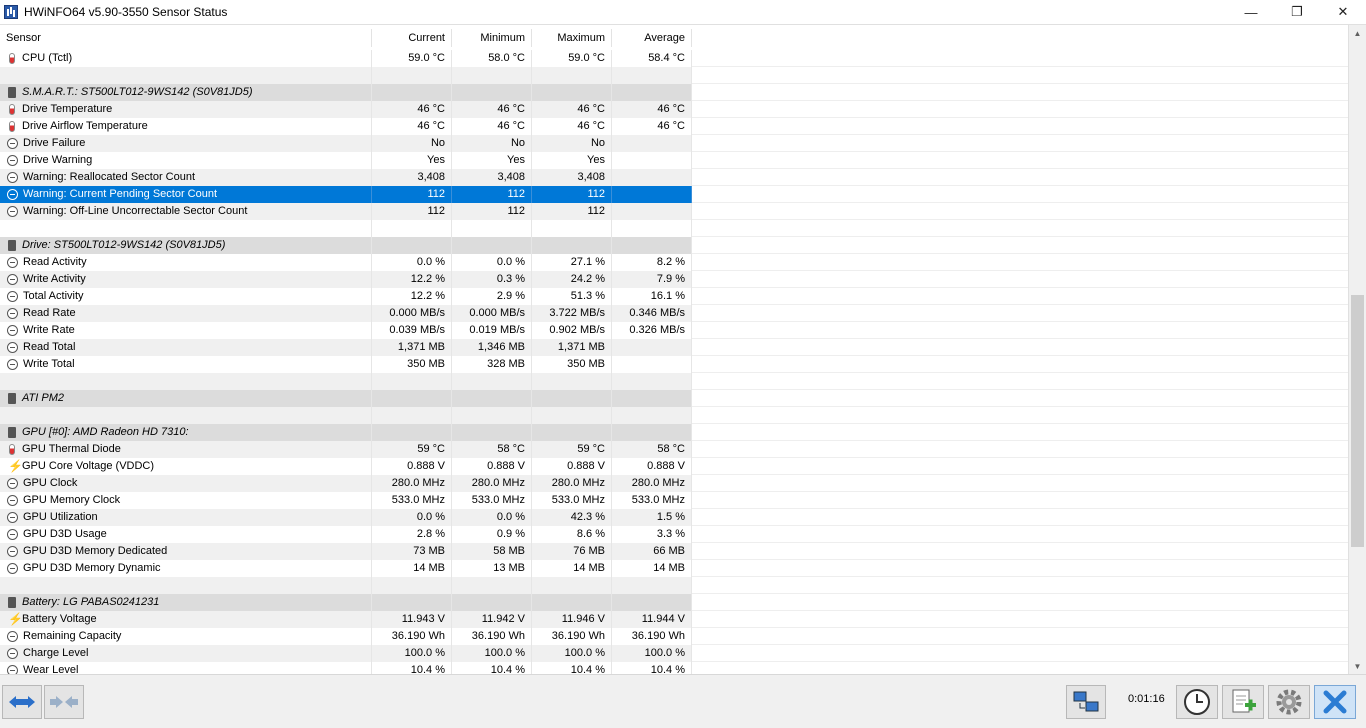  What do you see at coordinates (1357, 666) in the screenshot?
I see `scroll-down-arrow-icon: ▼` at bounding box center [1357, 666].